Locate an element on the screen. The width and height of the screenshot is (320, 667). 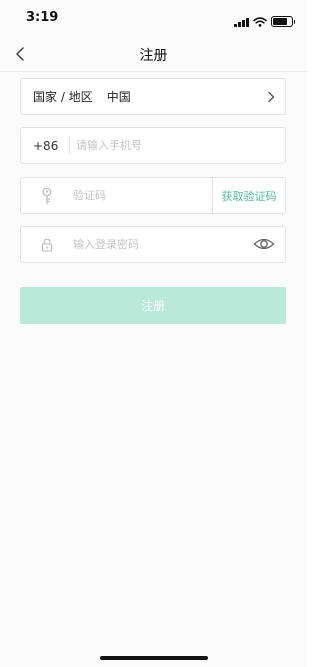
phone-field-row: +86 is located at coordinates (153, 145).